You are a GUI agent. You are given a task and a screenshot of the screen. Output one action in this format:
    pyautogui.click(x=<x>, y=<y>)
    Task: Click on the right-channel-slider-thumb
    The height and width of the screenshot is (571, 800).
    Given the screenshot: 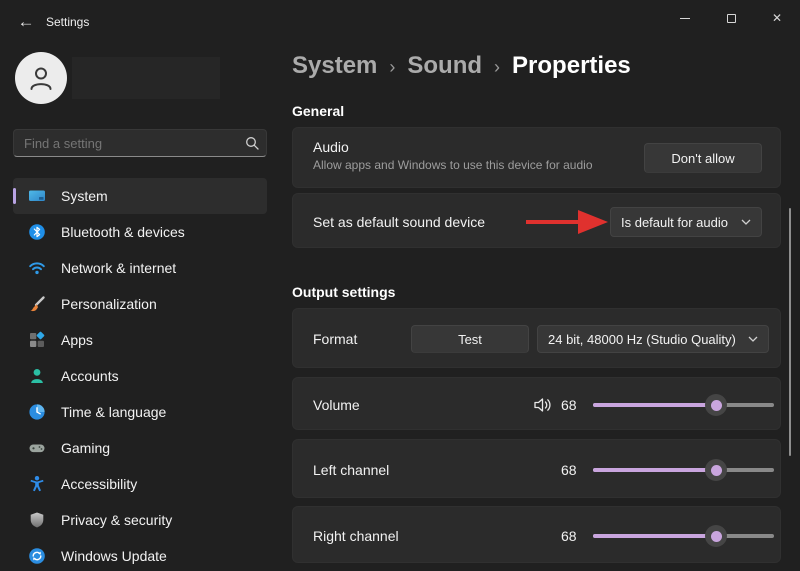 What is the action you would take?
    pyautogui.click(x=716, y=536)
    